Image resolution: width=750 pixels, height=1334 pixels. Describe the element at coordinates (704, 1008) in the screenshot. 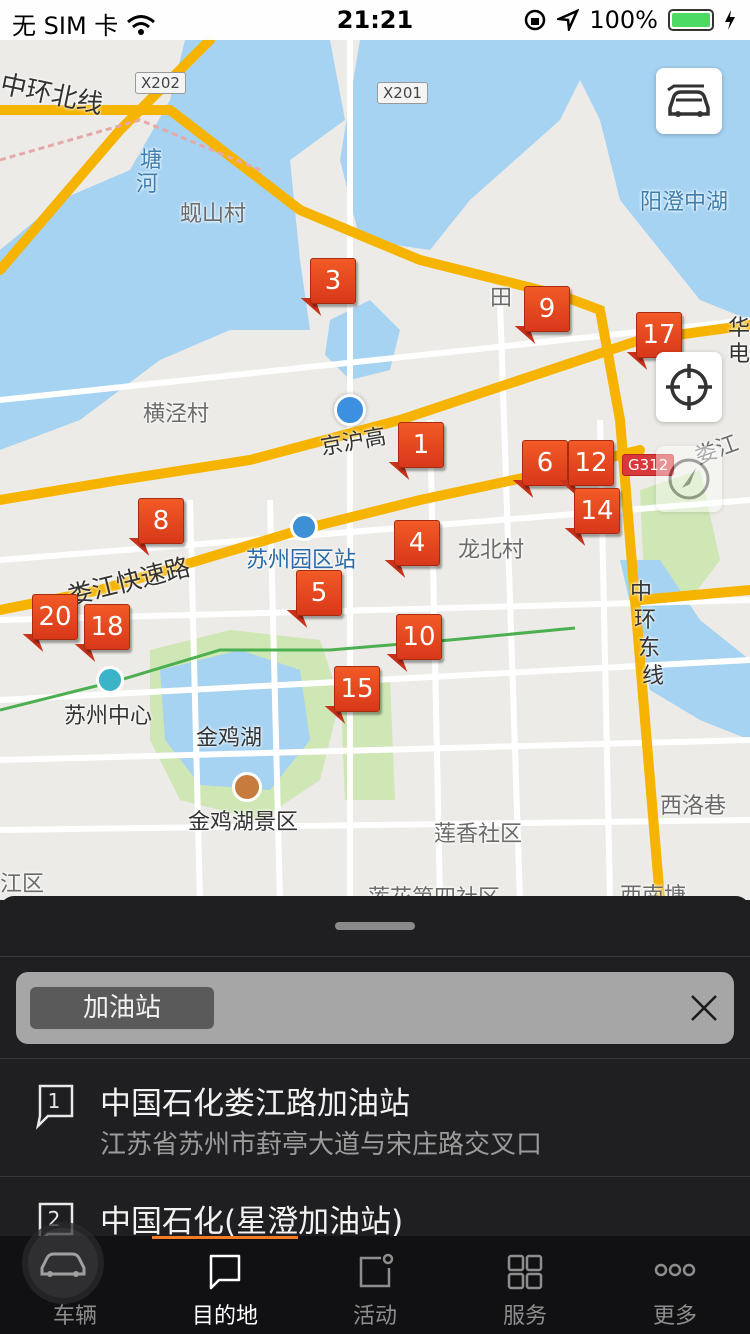

I see `close-icon` at that location.